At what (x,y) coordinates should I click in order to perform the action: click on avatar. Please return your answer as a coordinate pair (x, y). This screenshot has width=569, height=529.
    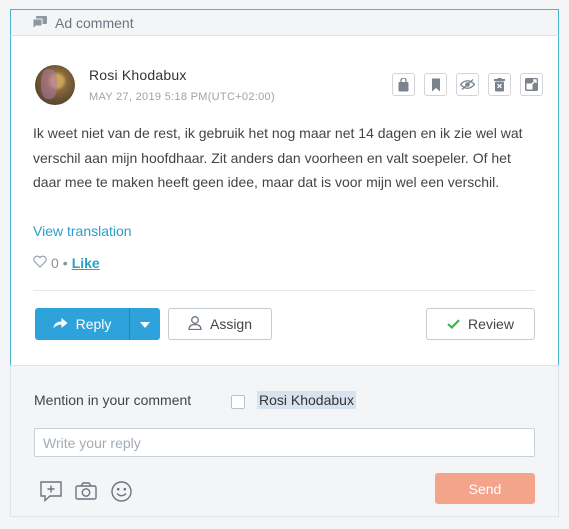
    Looking at the image, I should click on (55, 85).